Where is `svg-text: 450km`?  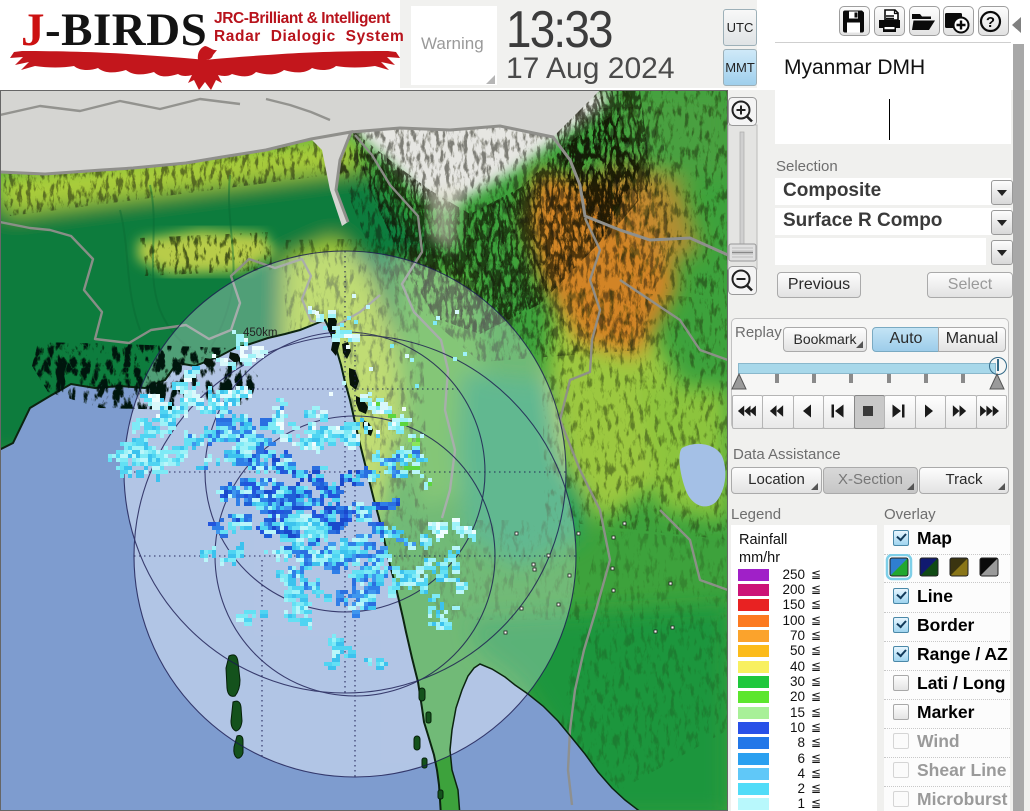 svg-text: 450km is located at coordinates (260, 333).